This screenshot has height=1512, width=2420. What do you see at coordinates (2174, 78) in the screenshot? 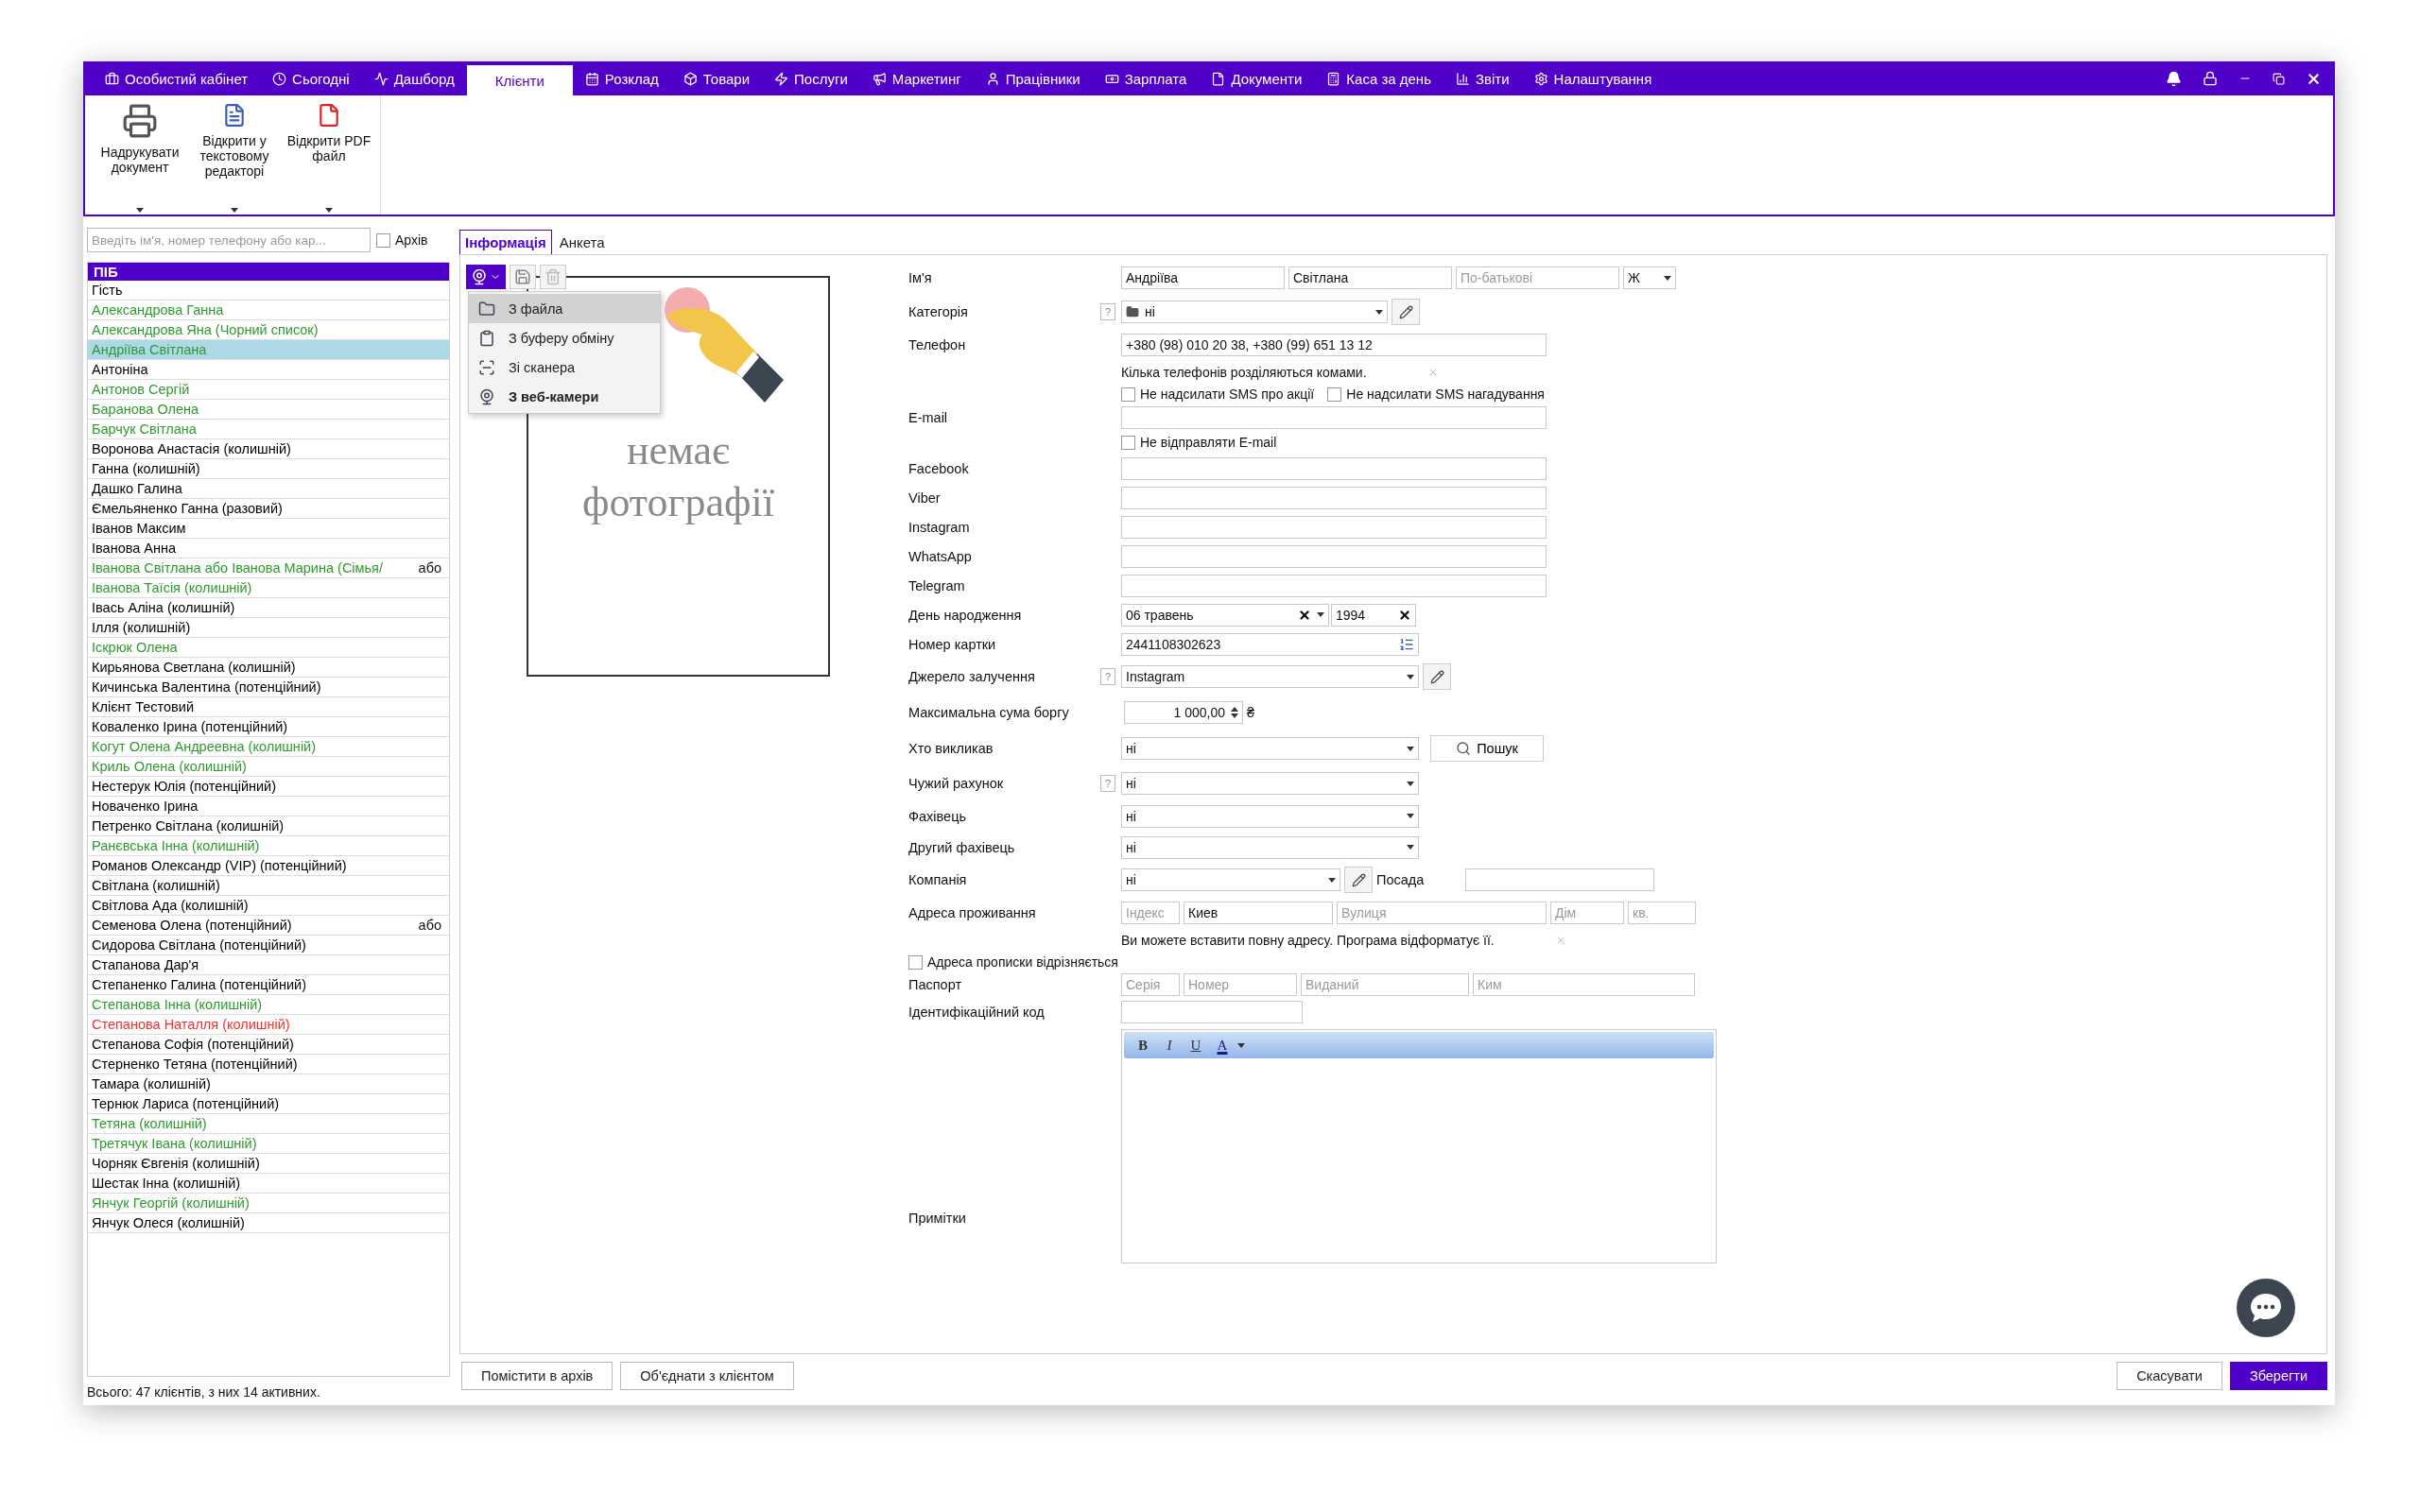
I see `notification-icon` at bounding box center [2174, 78].